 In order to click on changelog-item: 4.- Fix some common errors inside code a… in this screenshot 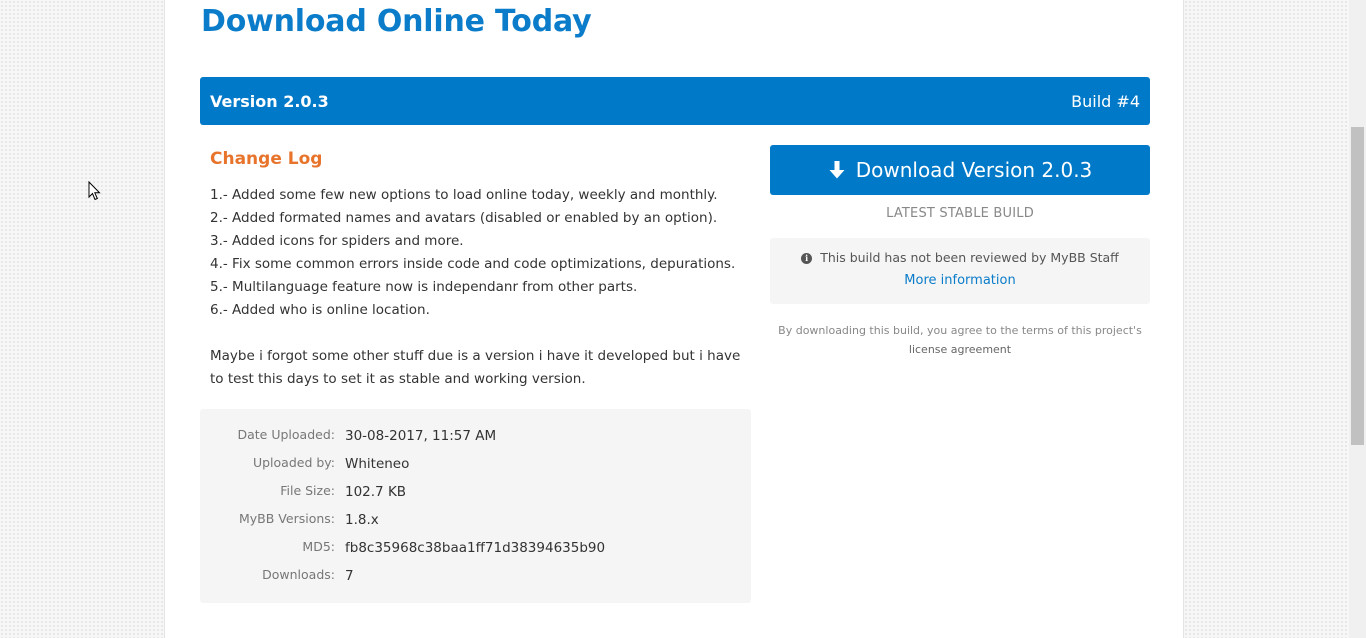, I will do `click(473, 264)`.